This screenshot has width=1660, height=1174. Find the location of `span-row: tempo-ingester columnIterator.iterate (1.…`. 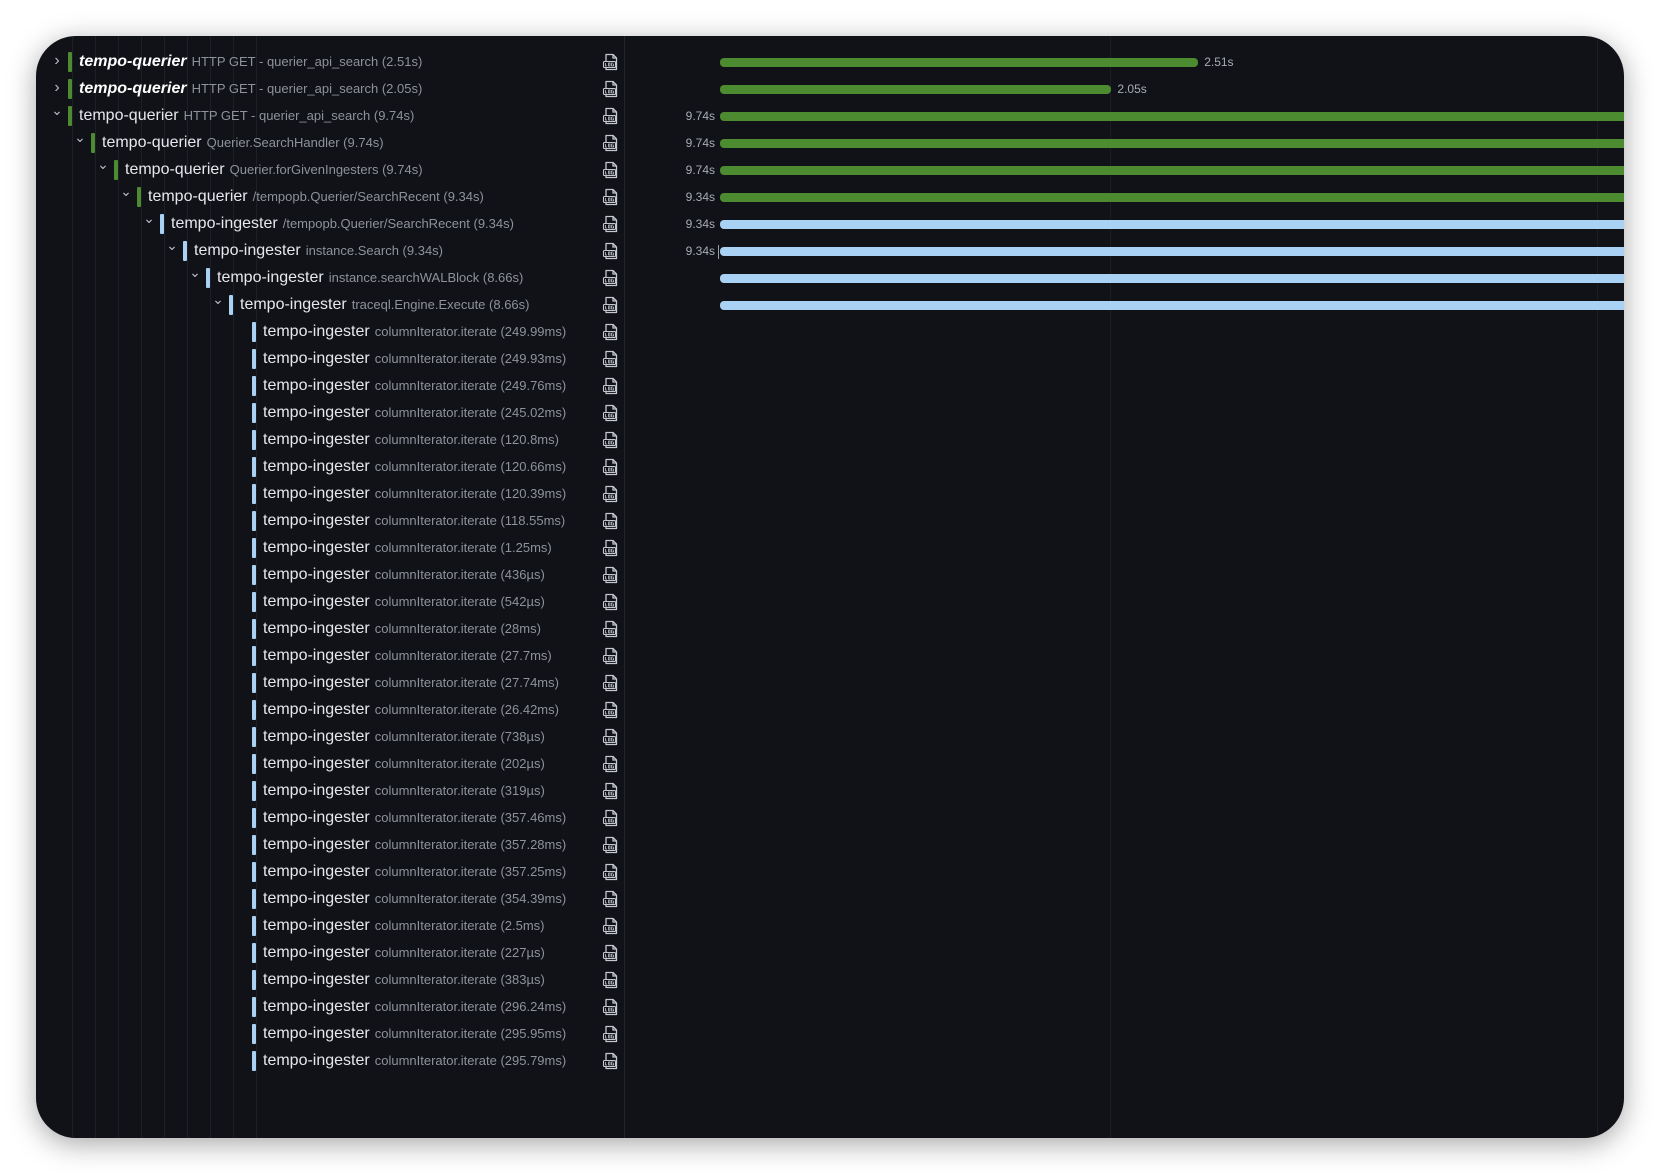

span-row: tempo-ingester columnIterator.iterate (1.… is located at coordinates (330, 548).